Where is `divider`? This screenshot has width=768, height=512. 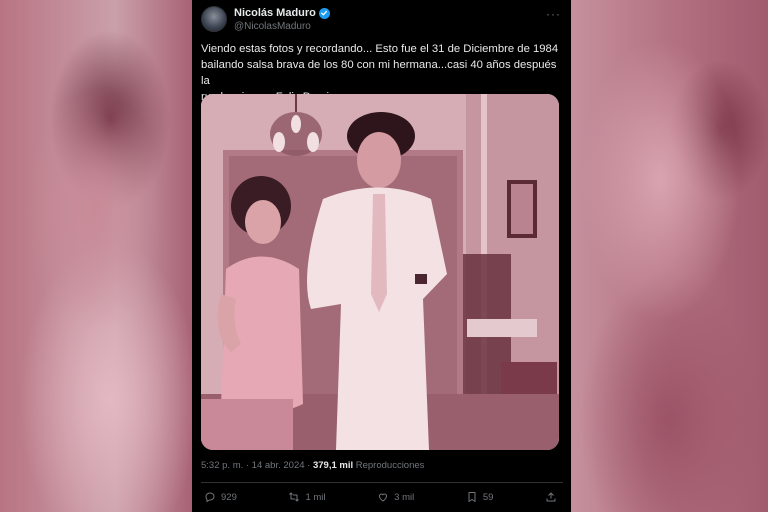 divider is located at coordinates (382, 482).